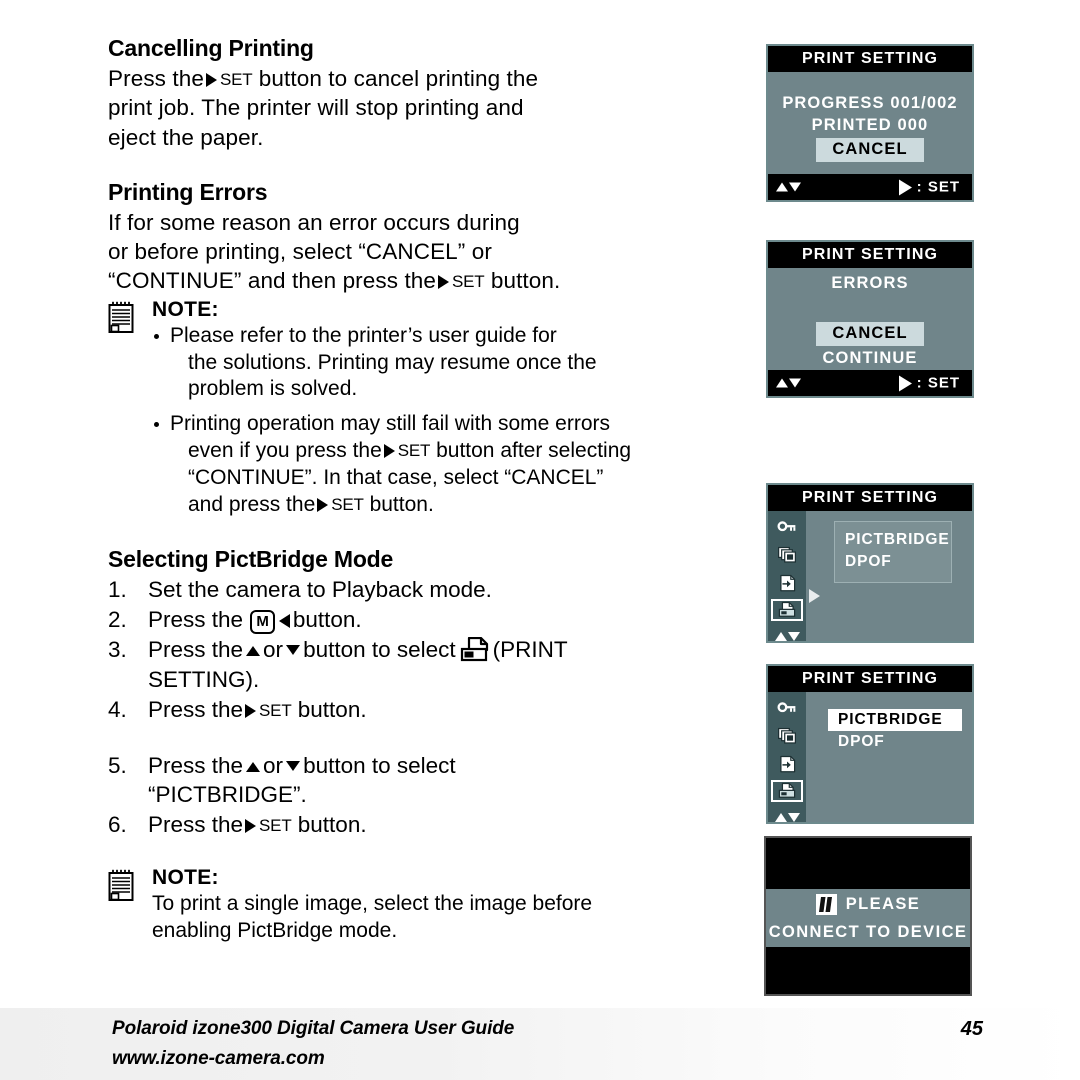  What do you see at coordinates (185, 878) in the screenshot?
I see `note2-title: NOTE:` at bounding box center [185, 878].